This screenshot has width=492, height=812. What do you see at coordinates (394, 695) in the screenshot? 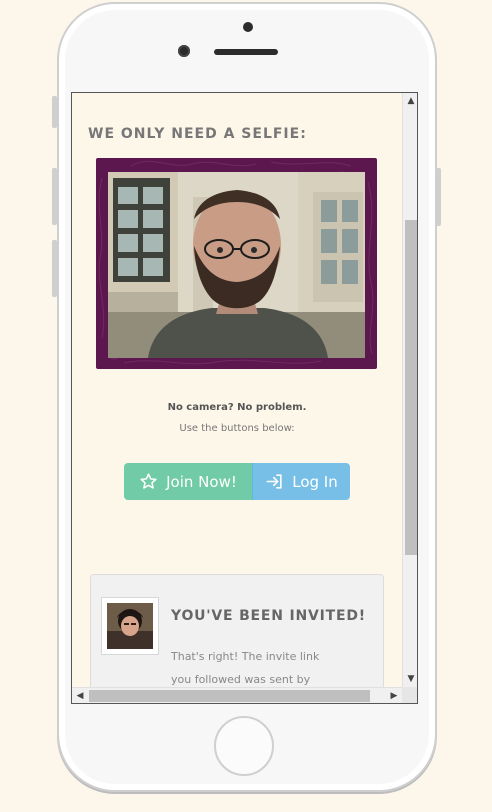
I see `chevron-right-icon: ▶` at bounding box center [394, 695].